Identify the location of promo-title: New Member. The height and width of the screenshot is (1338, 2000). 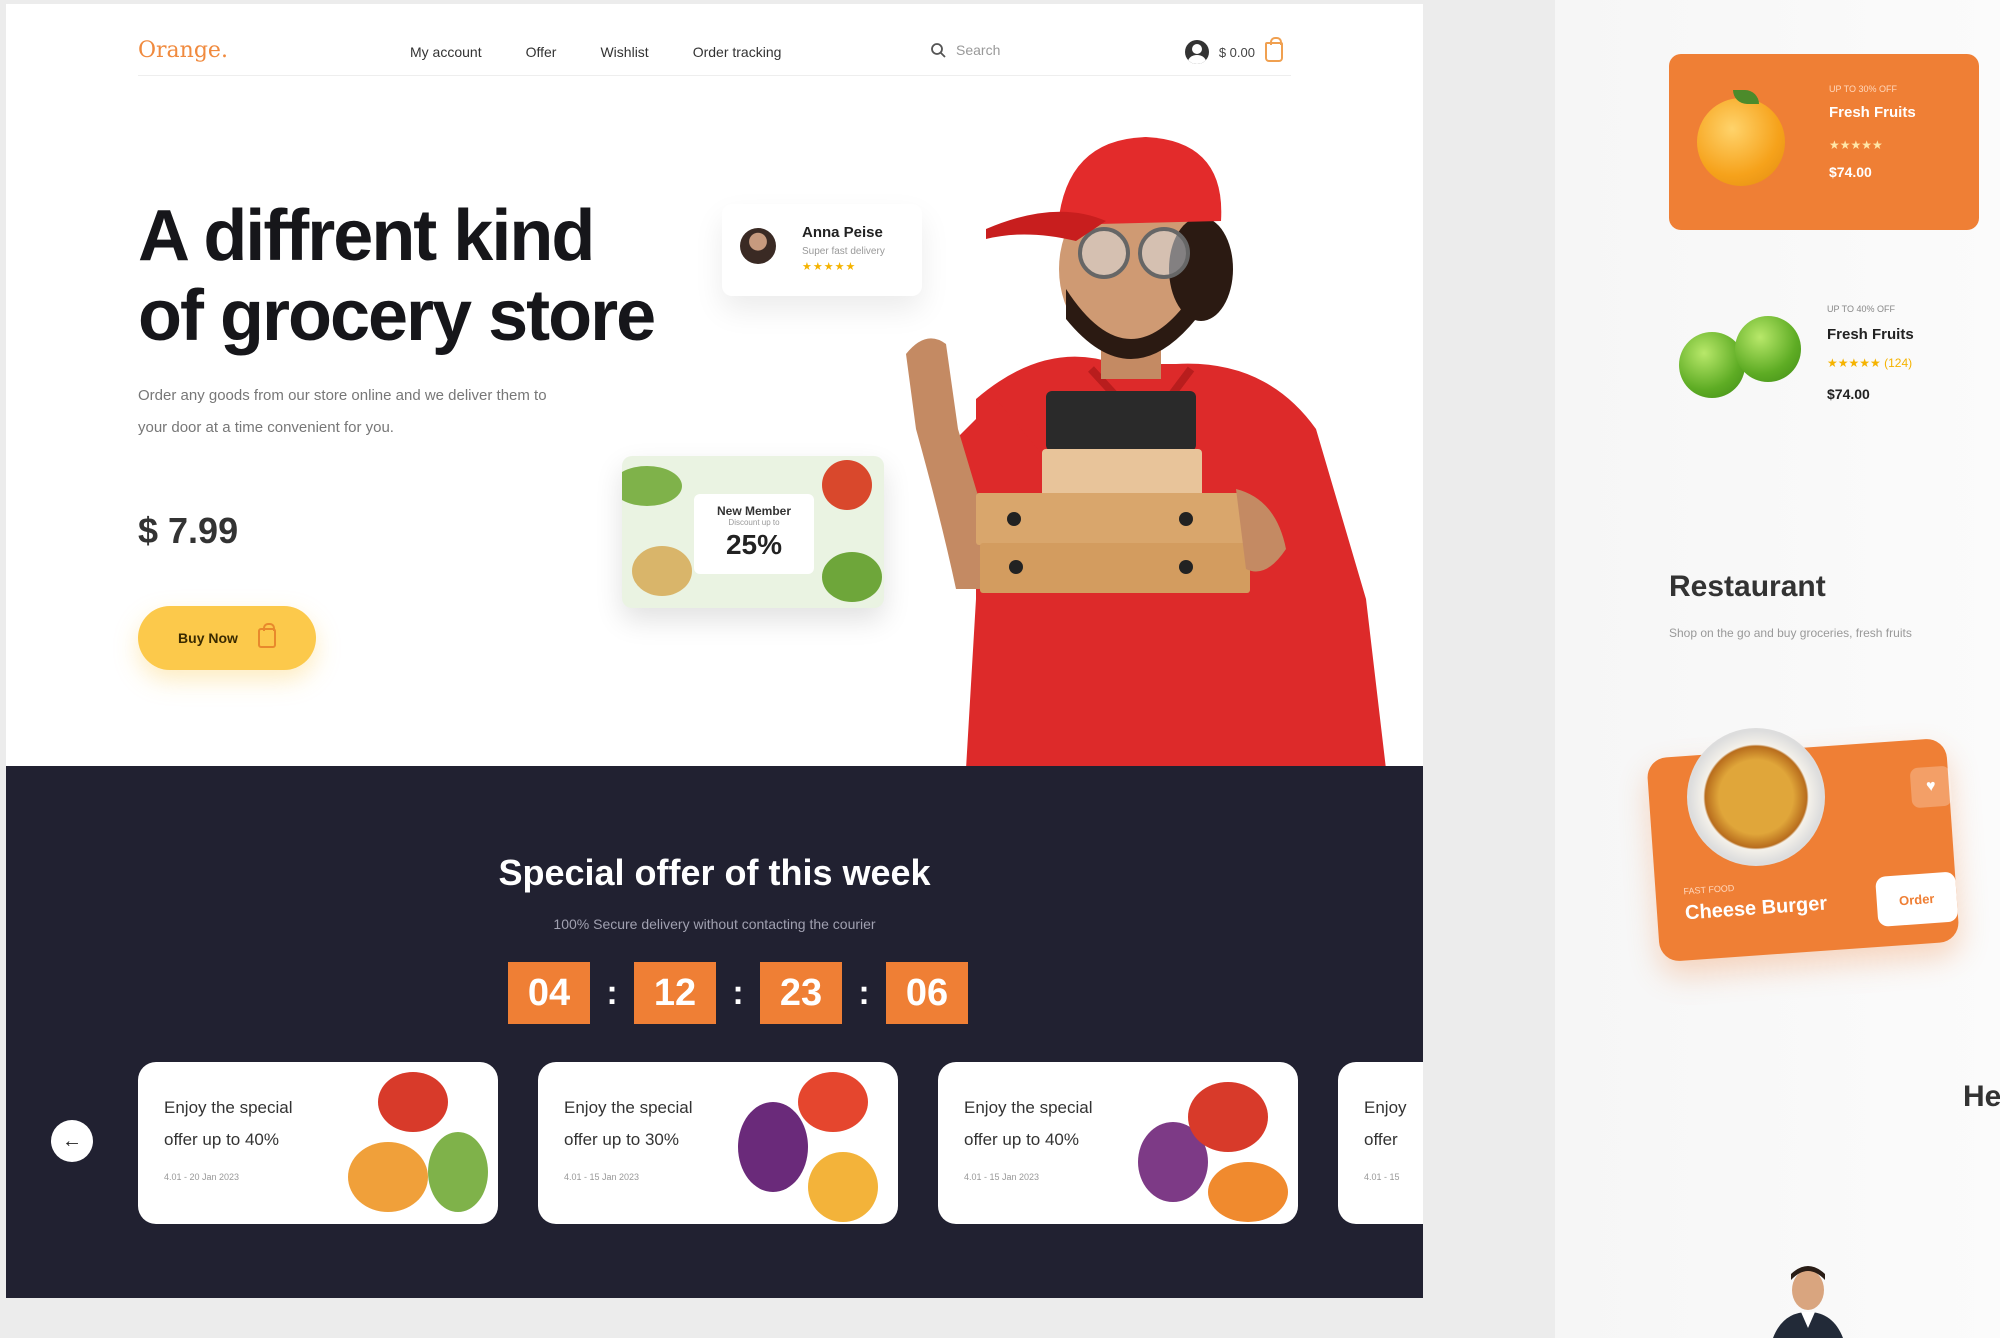
(754, 511).